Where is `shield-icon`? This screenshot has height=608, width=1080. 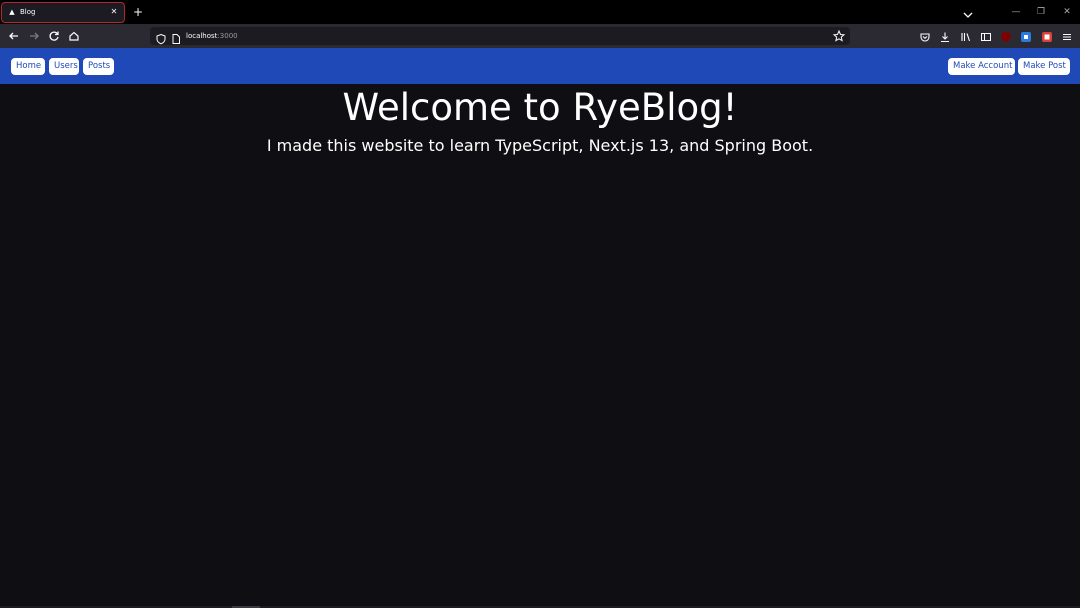
shield-icon is located at coordinates (161, 37).